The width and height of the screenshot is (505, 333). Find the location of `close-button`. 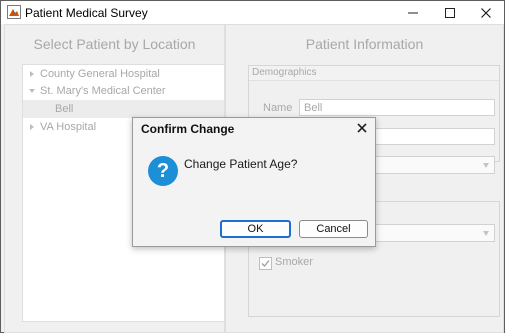

close-button is located at coordinates (486, 12).